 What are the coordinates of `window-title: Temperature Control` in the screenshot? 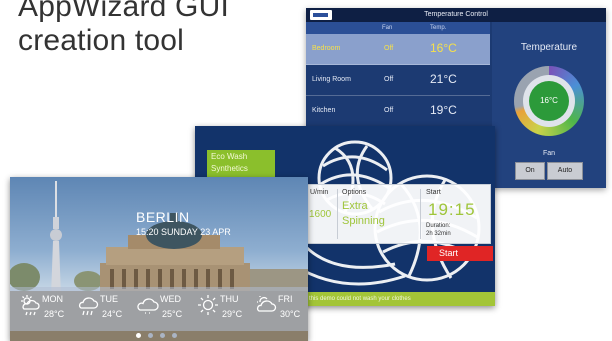 It's located at (456, 14).